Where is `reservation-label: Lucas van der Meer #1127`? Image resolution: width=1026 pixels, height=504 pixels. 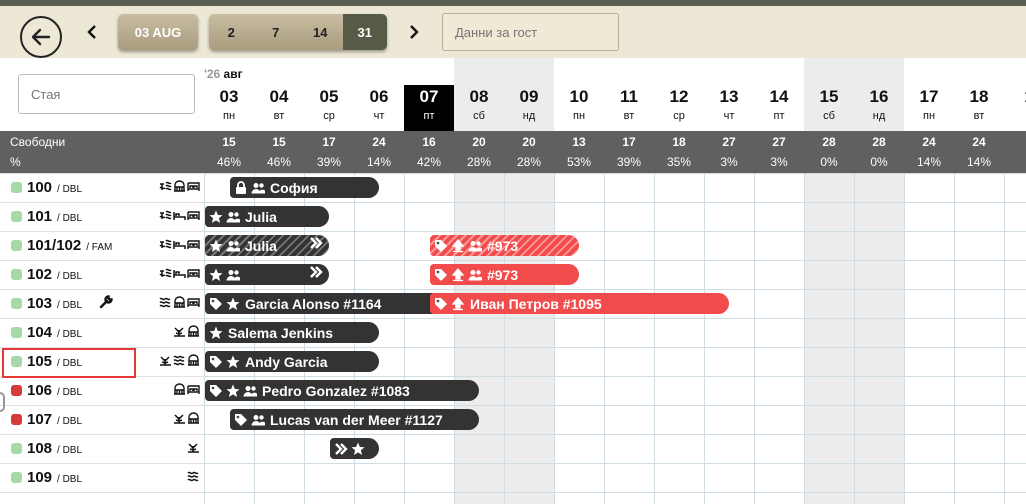
reservation-label: Lucas van der Meer #1127 is located at coordinates (356, 419).